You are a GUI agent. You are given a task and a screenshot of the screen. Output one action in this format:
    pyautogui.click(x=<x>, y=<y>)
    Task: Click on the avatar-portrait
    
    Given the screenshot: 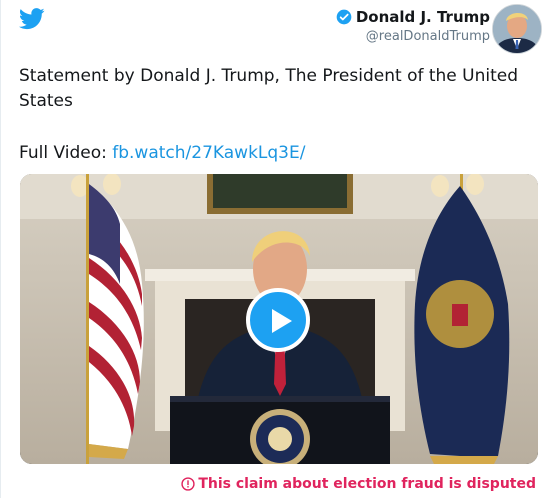 What is the action you would take?
    pyautogui.click(x=517, y=29)
    